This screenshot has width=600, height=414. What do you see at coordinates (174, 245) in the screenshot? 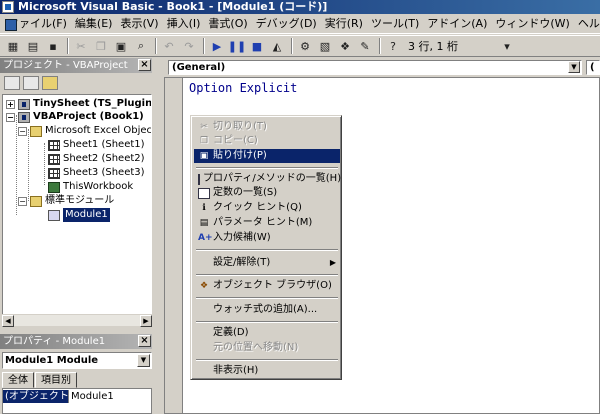
I see `margin-indicator-bar` at bounding box center [174, 245].